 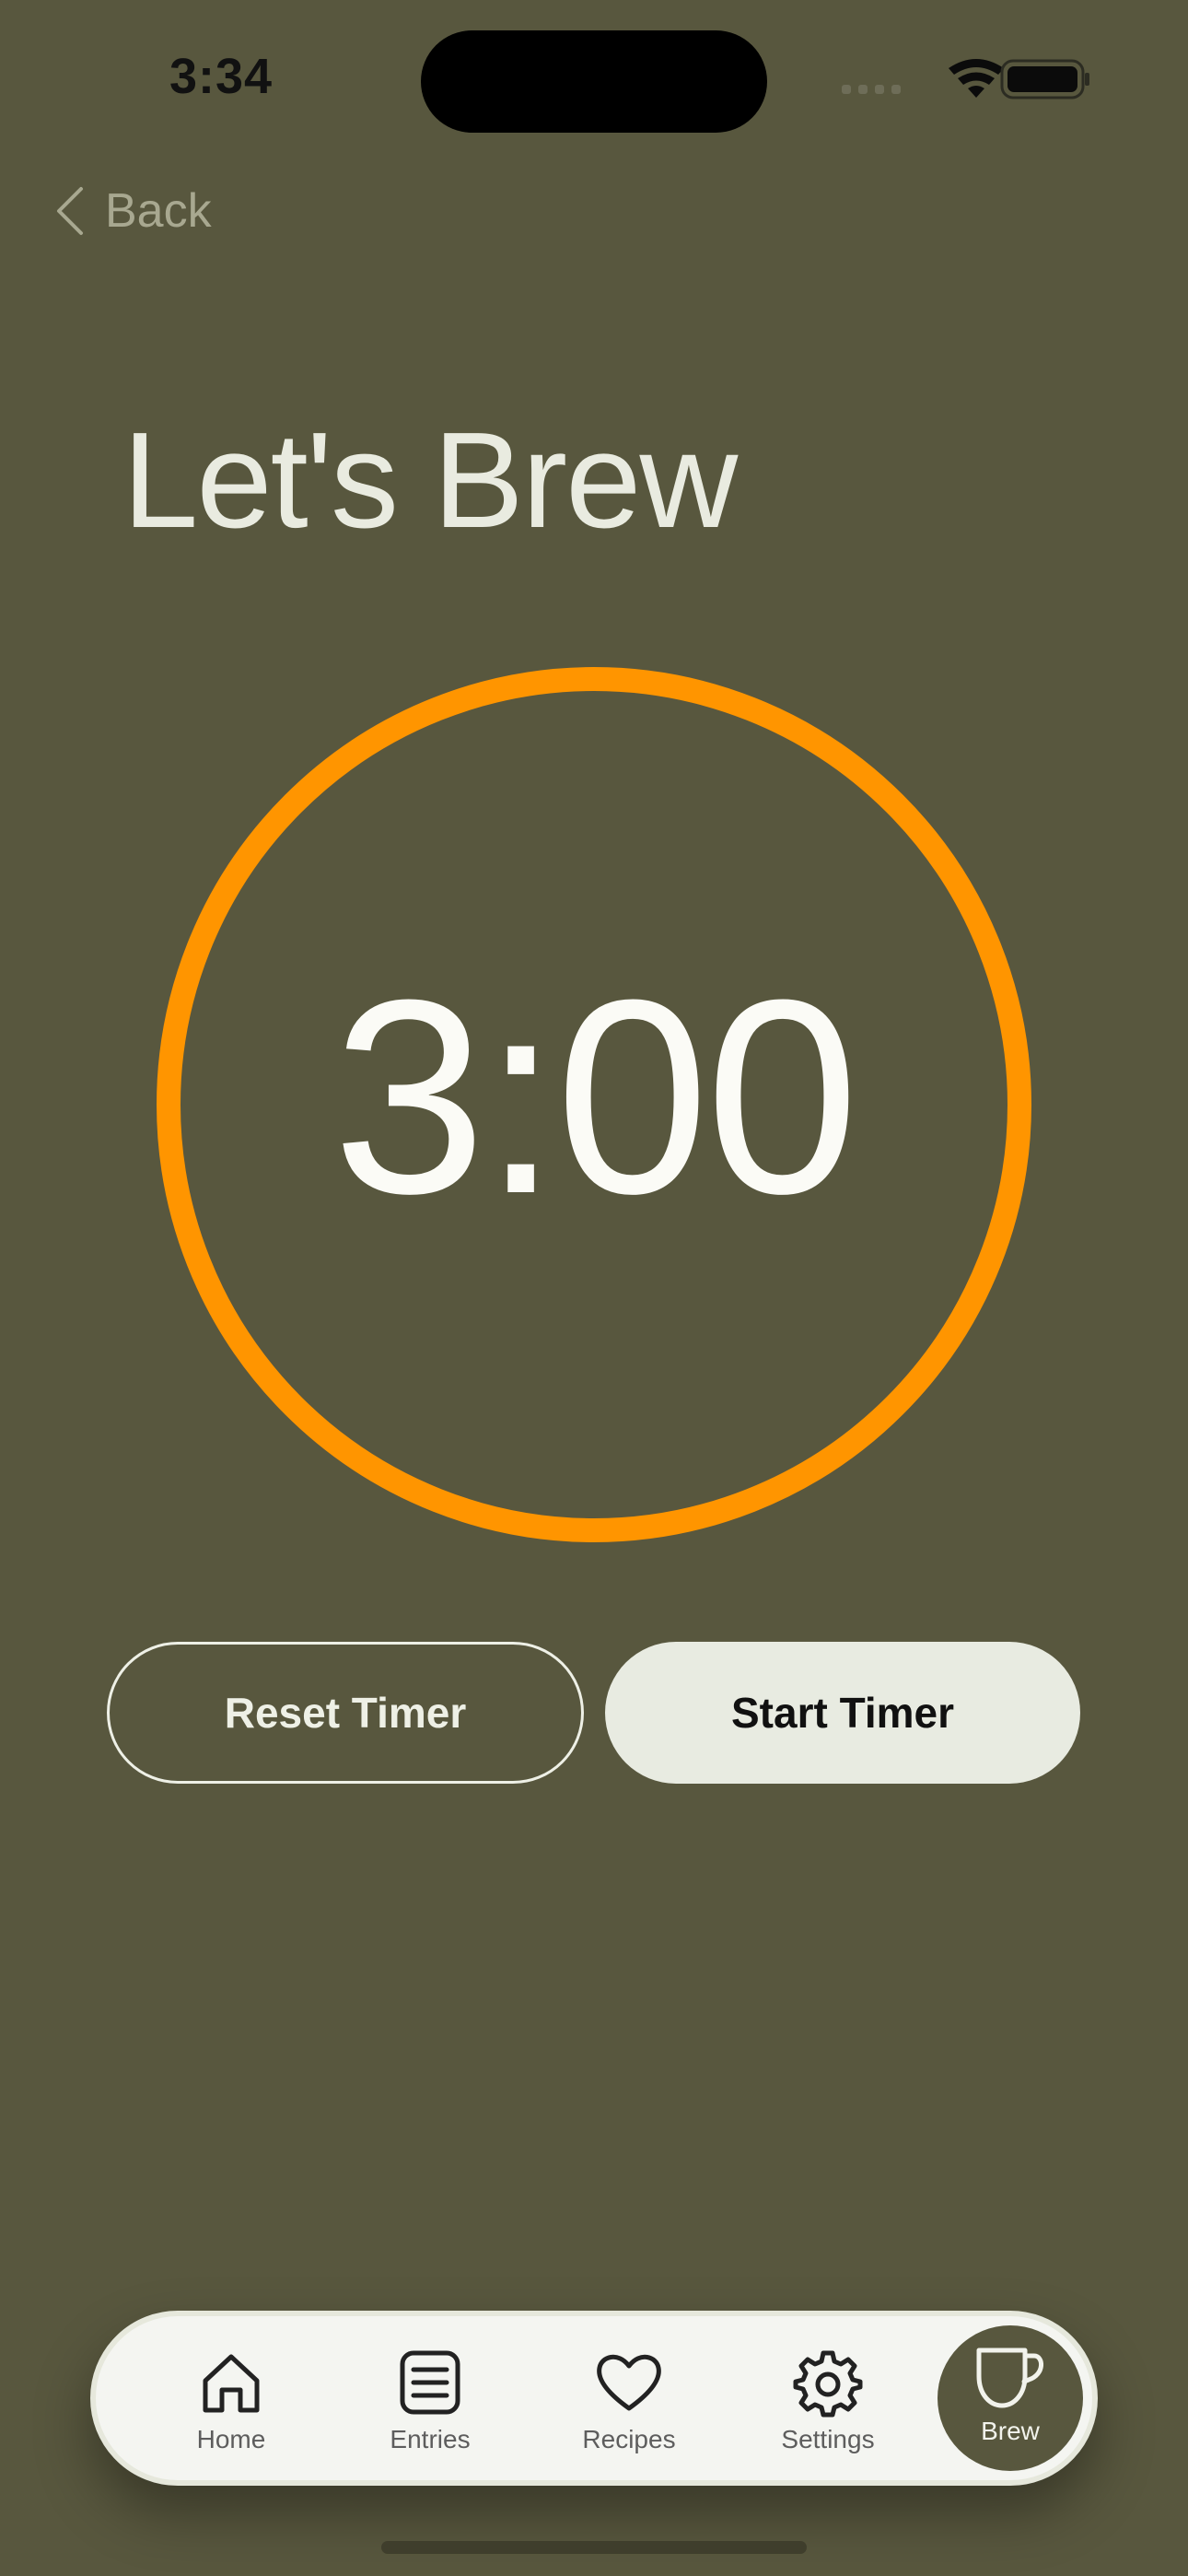 I want to click on chevron-left-icon, so click(x=70, y=211).